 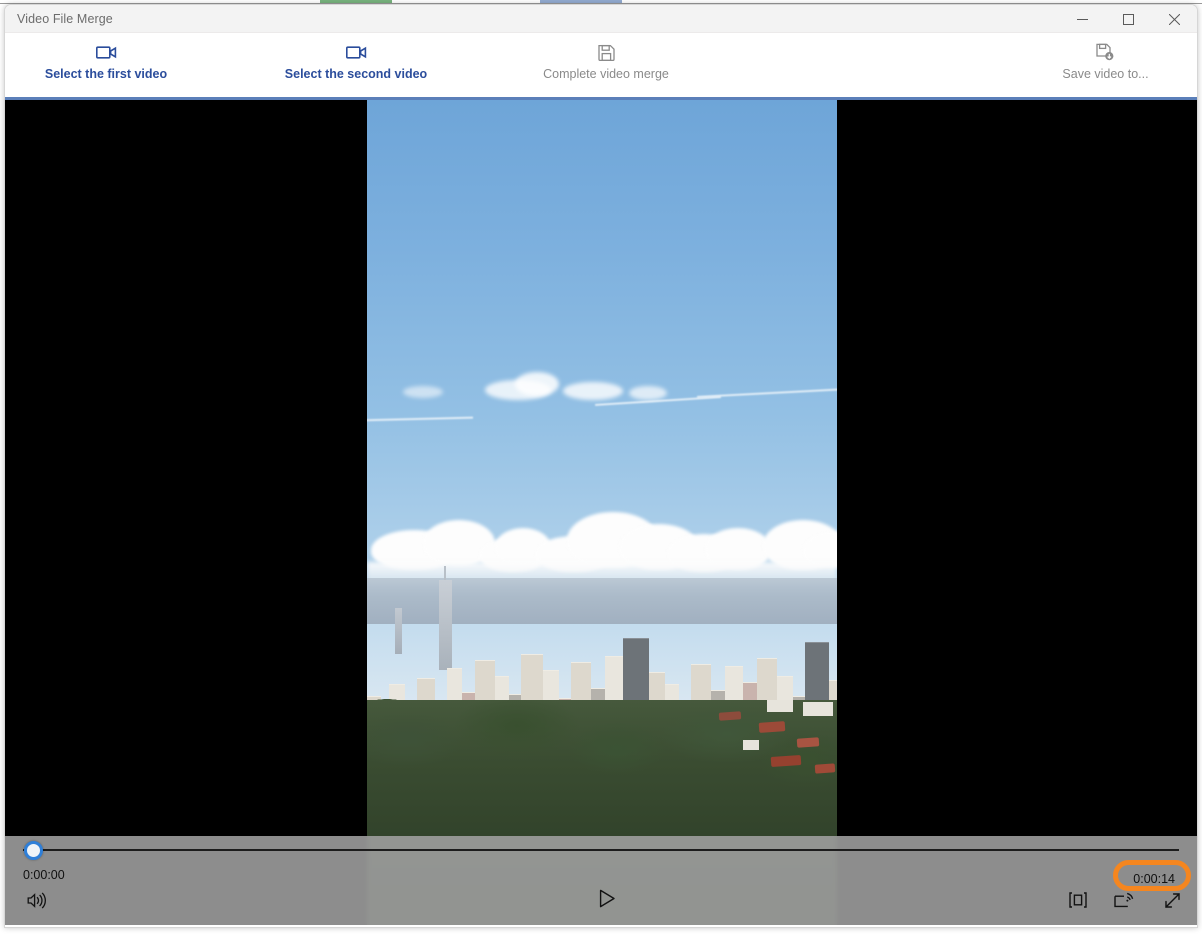 I want to click on select-second-video-label: Select the second video, so click(x=356, y=74).